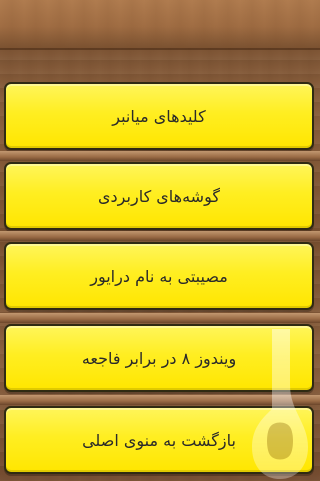 The height and width of the screenshot is (481, 320). I want to click on menu-item-label: کلیدهای میانبر, so click(159, 116).